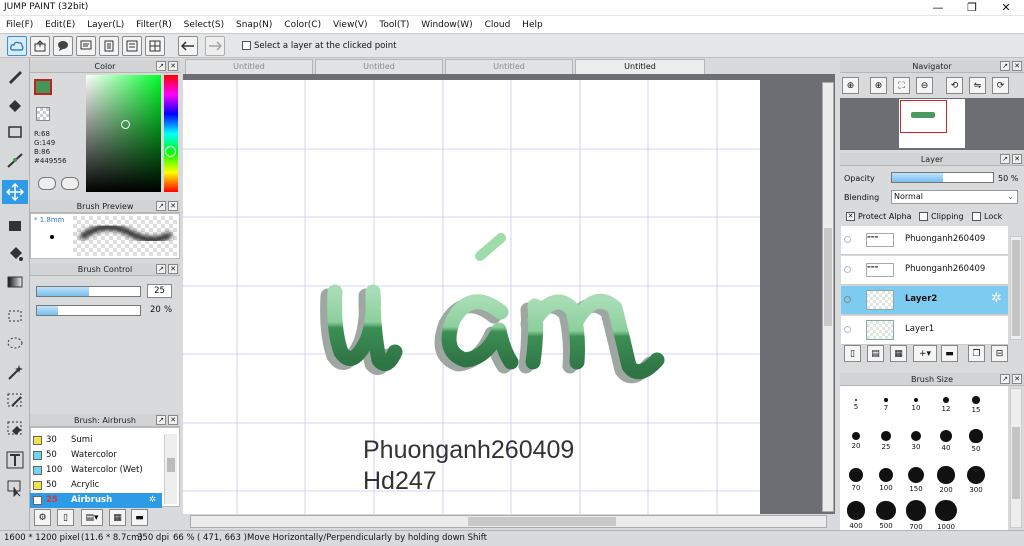 This screenshot has width=1024, height=546. Describe the element at coordinates (852, 353) in the screenshot. I see `new-layer-icon: ▯` at that location.